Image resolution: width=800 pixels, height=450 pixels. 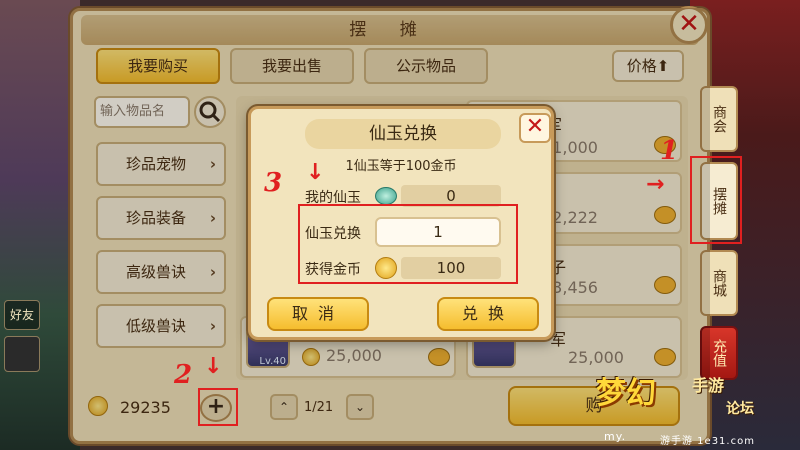 What do you see at coordinates (655, 184) in the screenshot?
I see `arrow-right-icon: →` at bounding box center [655, 184].